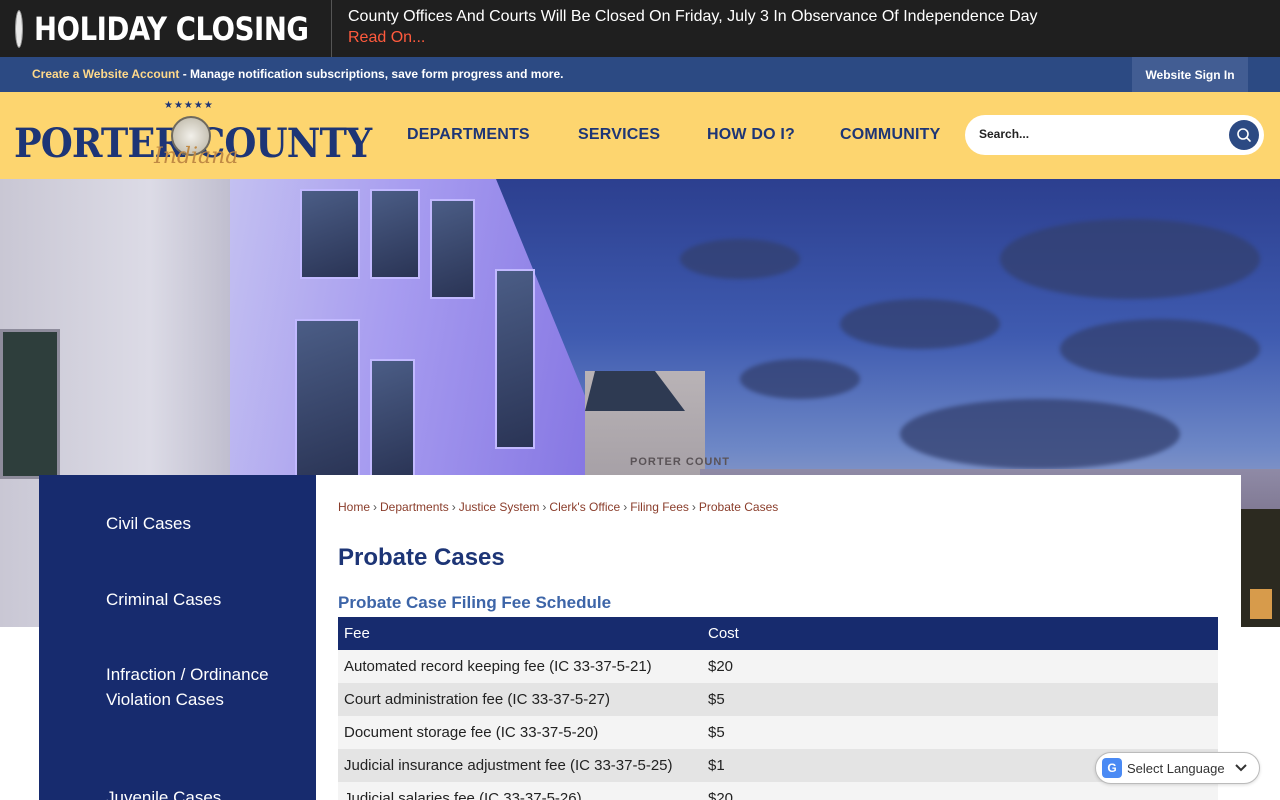 This screenshot has width=1280, height=800. What do you see at coordinates (1112, 768) in the screenshot?
I see `google-translate-icon: G` at bounding box center [1112, 768].